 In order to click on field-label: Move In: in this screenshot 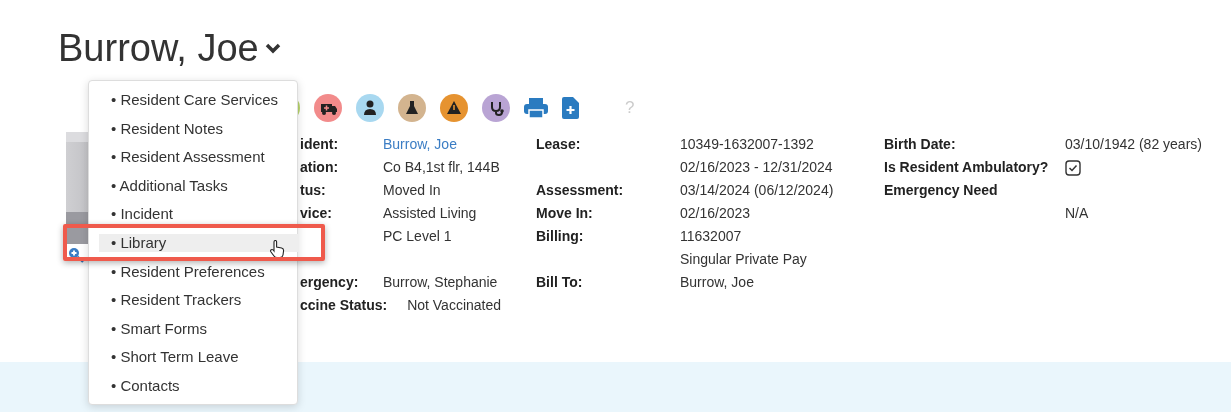, I will do `click(564, 213)`.